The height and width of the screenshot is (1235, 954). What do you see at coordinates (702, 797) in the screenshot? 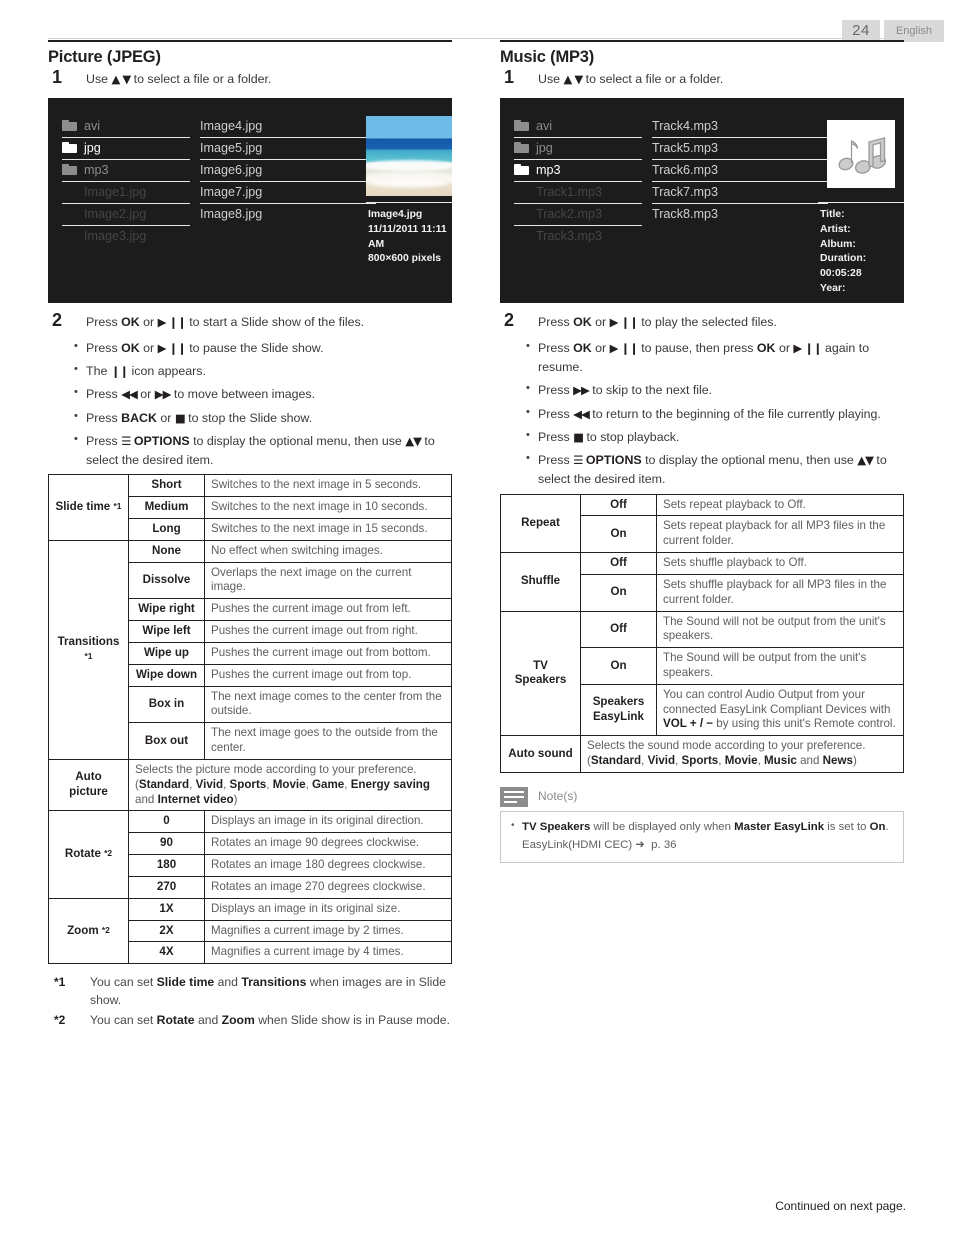
I see `note-header: Note(s)` at bounding box center [702, 797].